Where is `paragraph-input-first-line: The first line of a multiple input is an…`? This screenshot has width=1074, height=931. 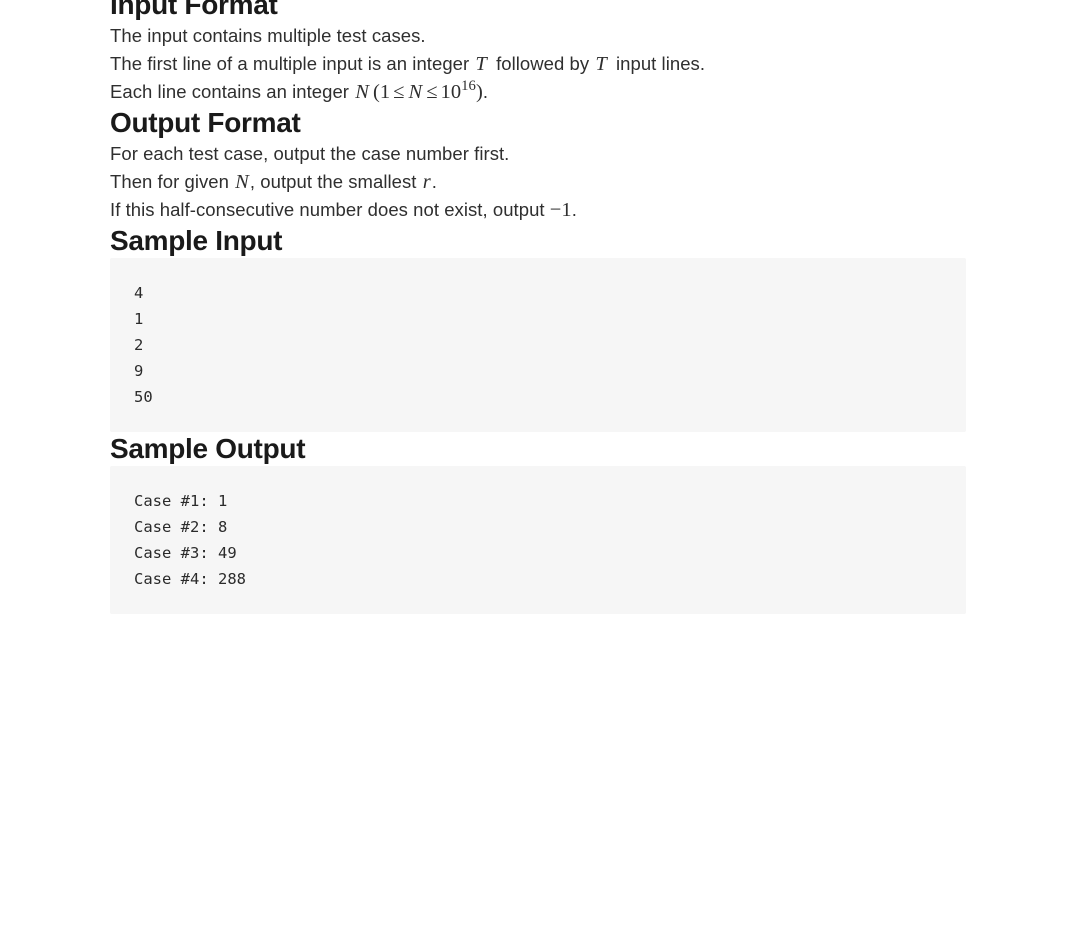
paragraph-input-first-line: The first line of a multiple input is an… is located at coordinates (538, 64).